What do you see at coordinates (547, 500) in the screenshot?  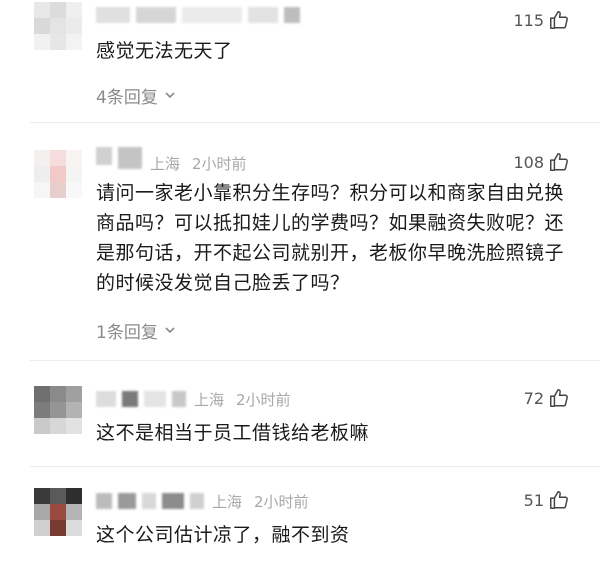 I see `like-button: 51` at bounding box center [547, 500].